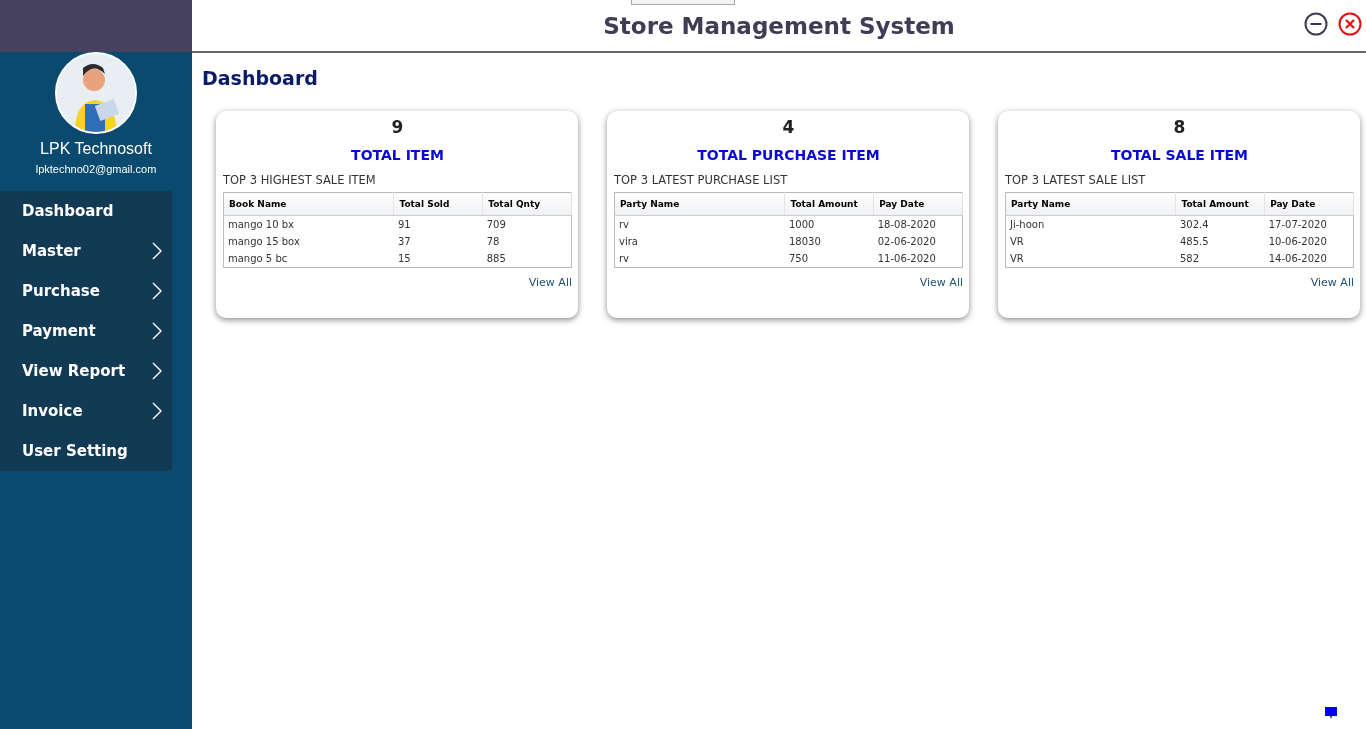 The width and height of the screenshot is (1366, 729). What do you see at coordinates (86, 251) in the screenshot?
I see `sidebar-item: Master` at bounding box center [86, 251].